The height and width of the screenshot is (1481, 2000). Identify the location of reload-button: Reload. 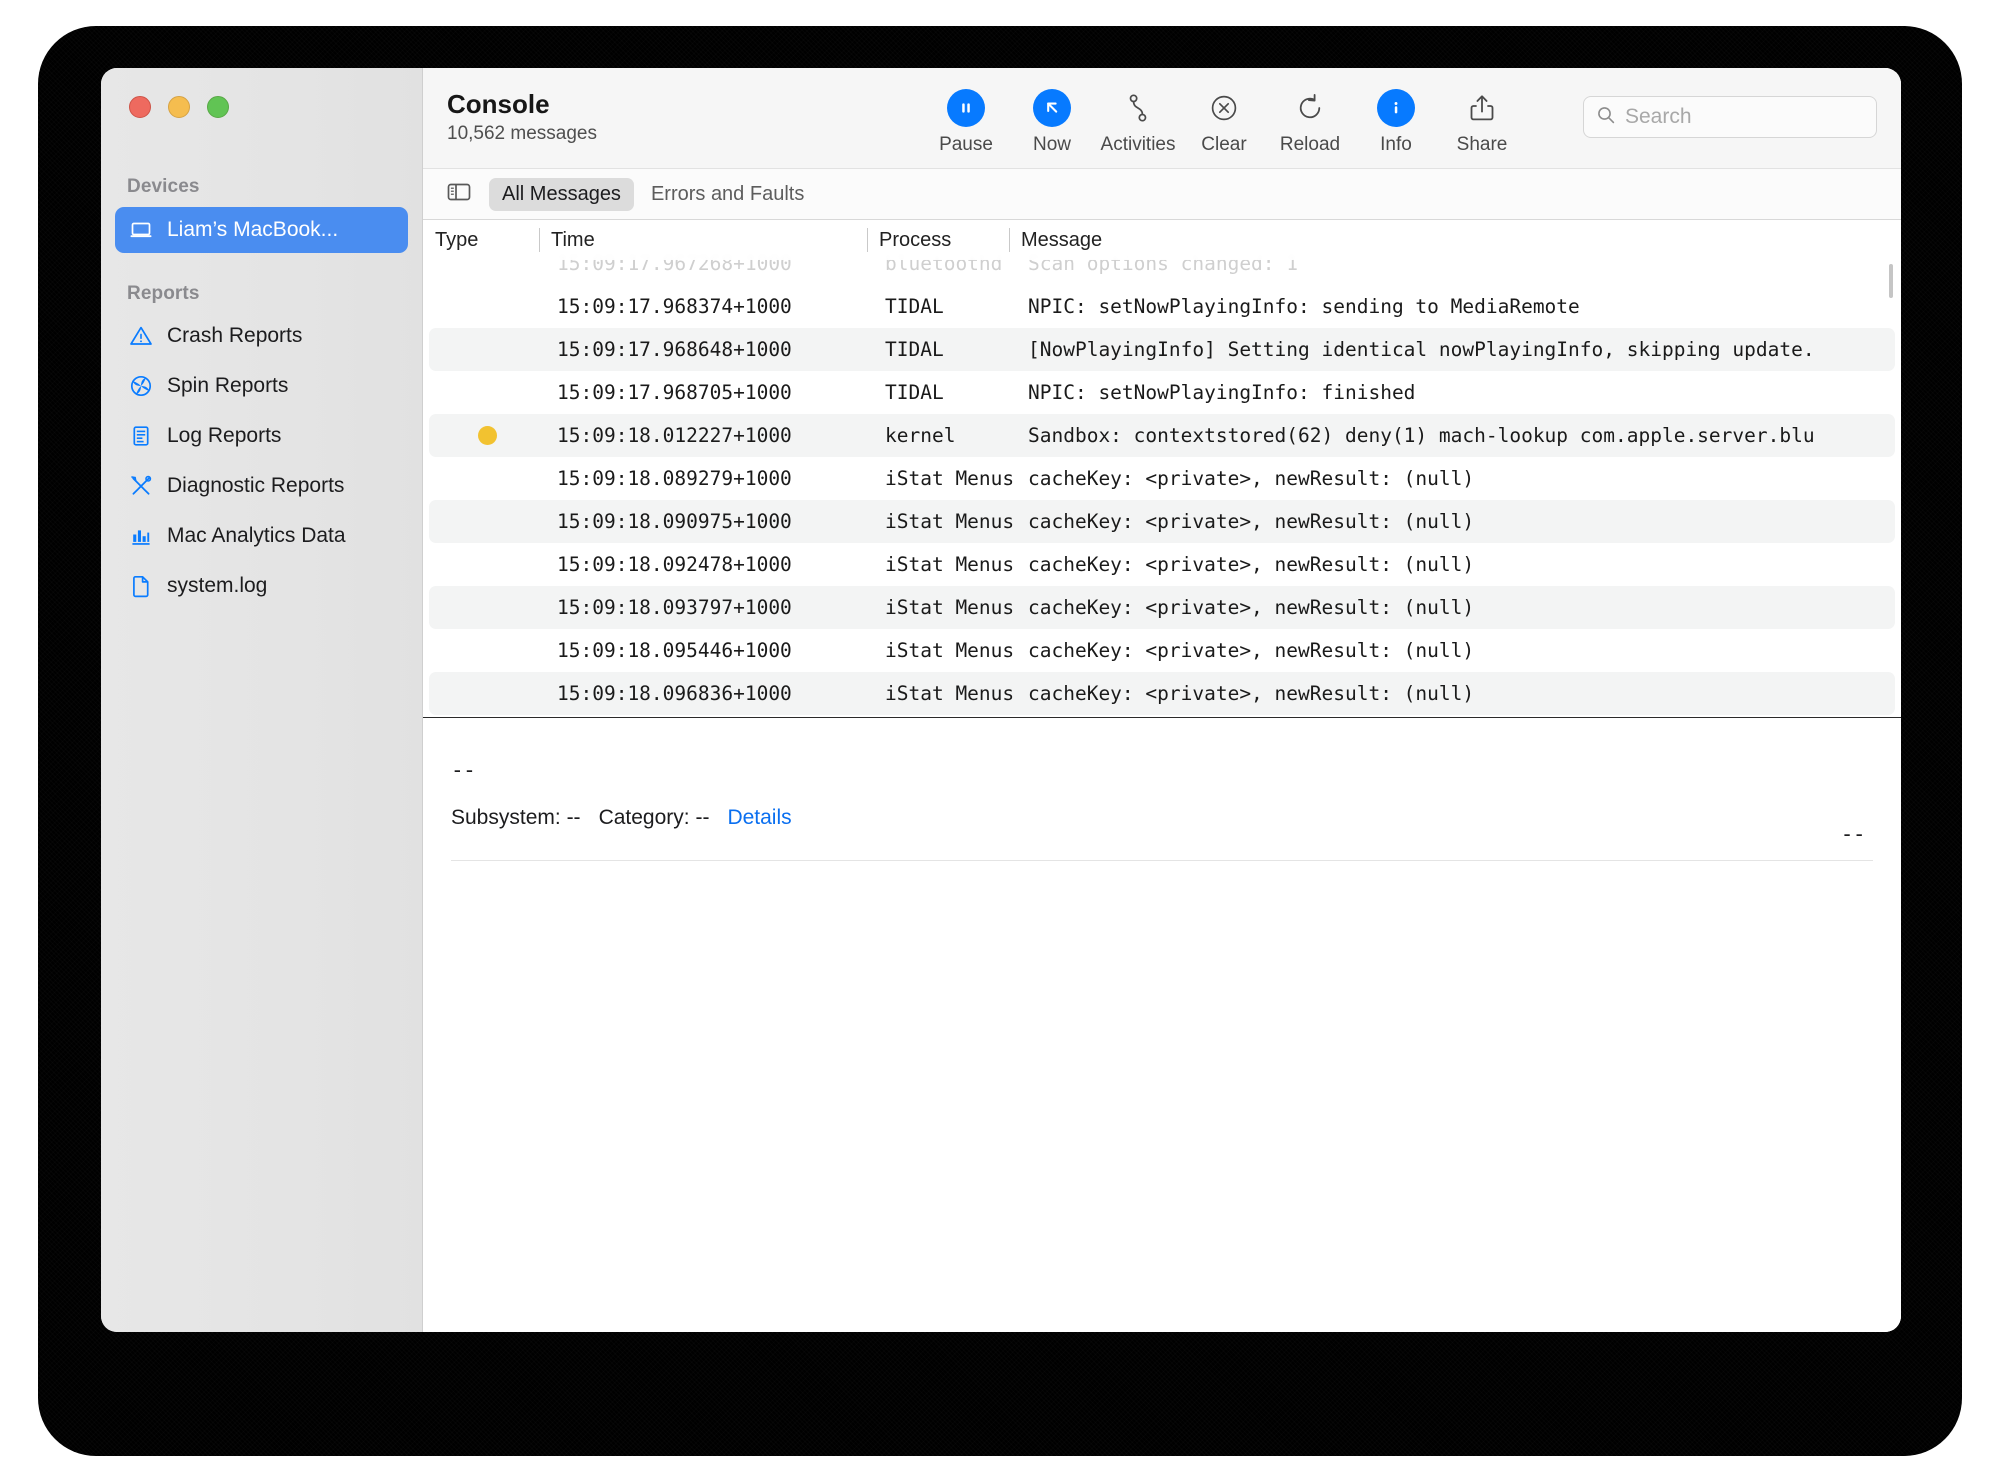
(1310, 120).